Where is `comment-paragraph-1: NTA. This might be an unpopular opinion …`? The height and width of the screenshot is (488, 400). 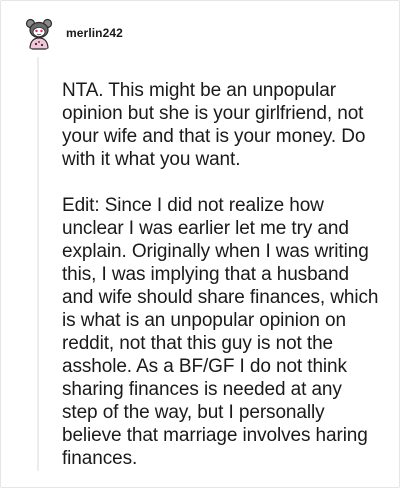 comment-paragraph-1: NTA. This might be an unpopular opinion … is located at coordinates (214, 125).